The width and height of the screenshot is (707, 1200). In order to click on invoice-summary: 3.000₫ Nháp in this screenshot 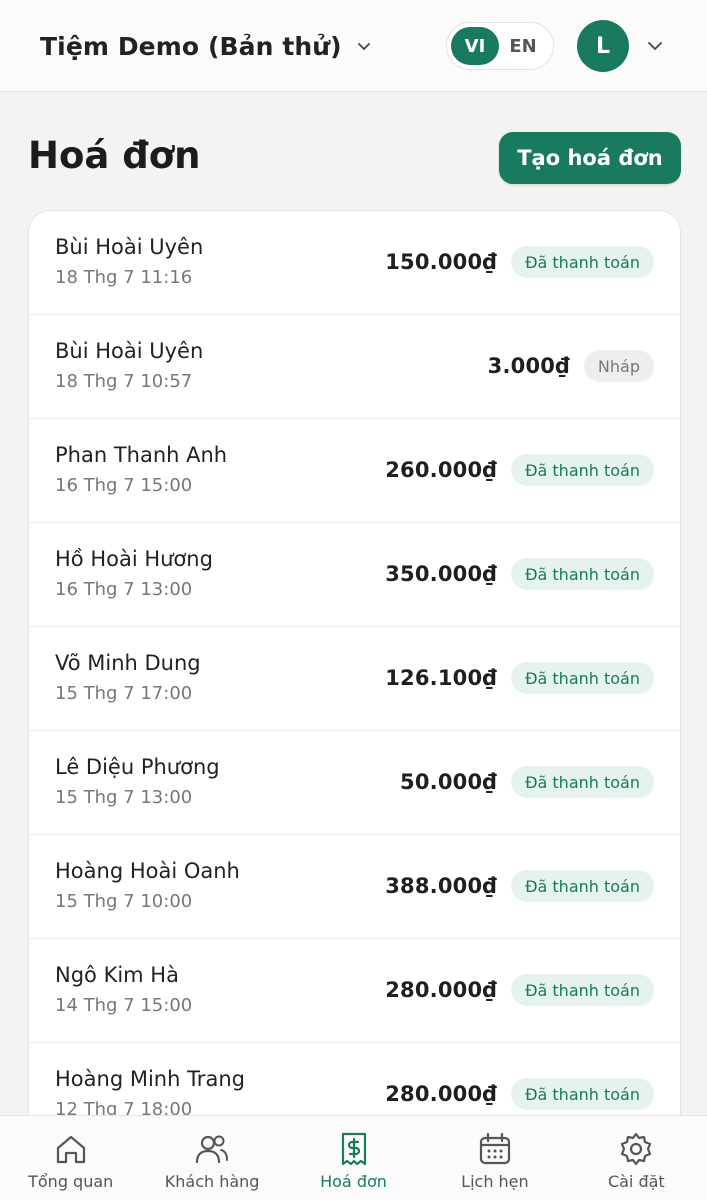, I will do `click(571, 366)`.